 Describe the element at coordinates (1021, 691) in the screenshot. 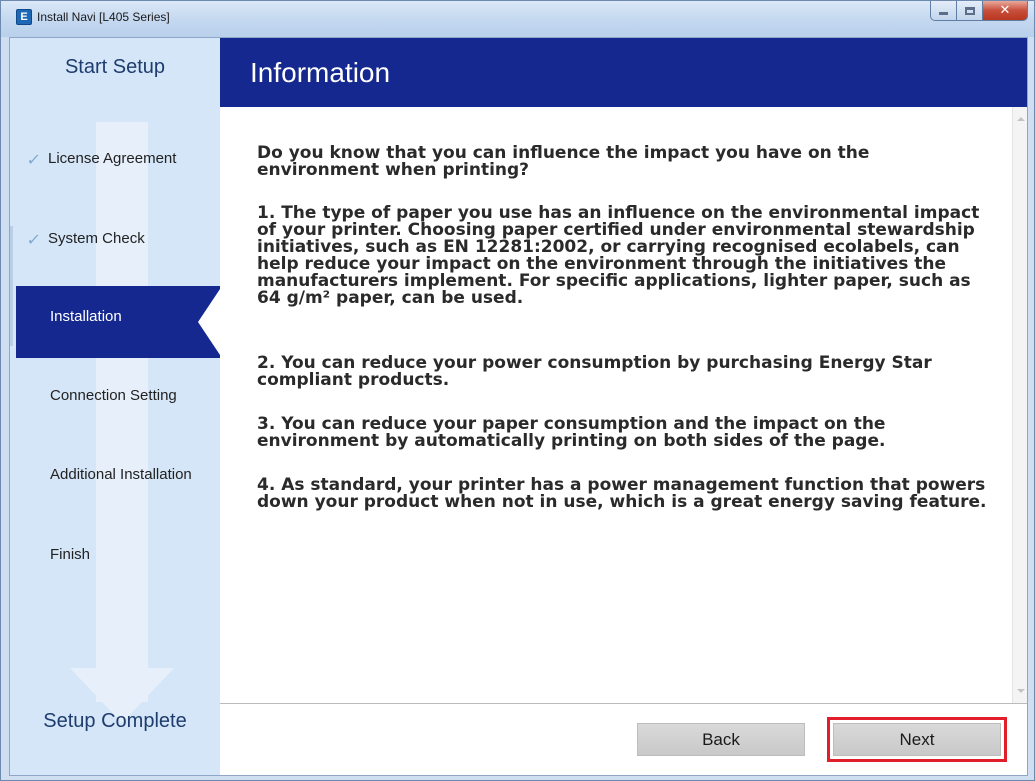

I see `scroll-down-arrow-icon` at that location.